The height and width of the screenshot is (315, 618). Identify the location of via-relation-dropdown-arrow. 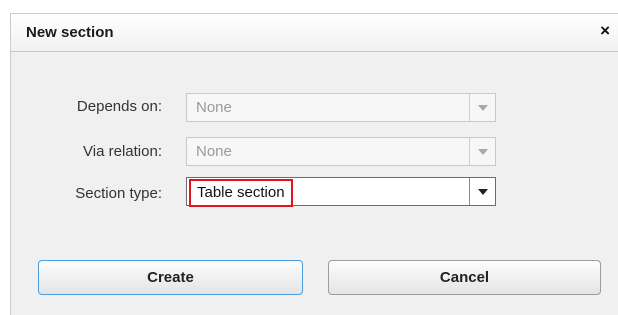
(482, 151).